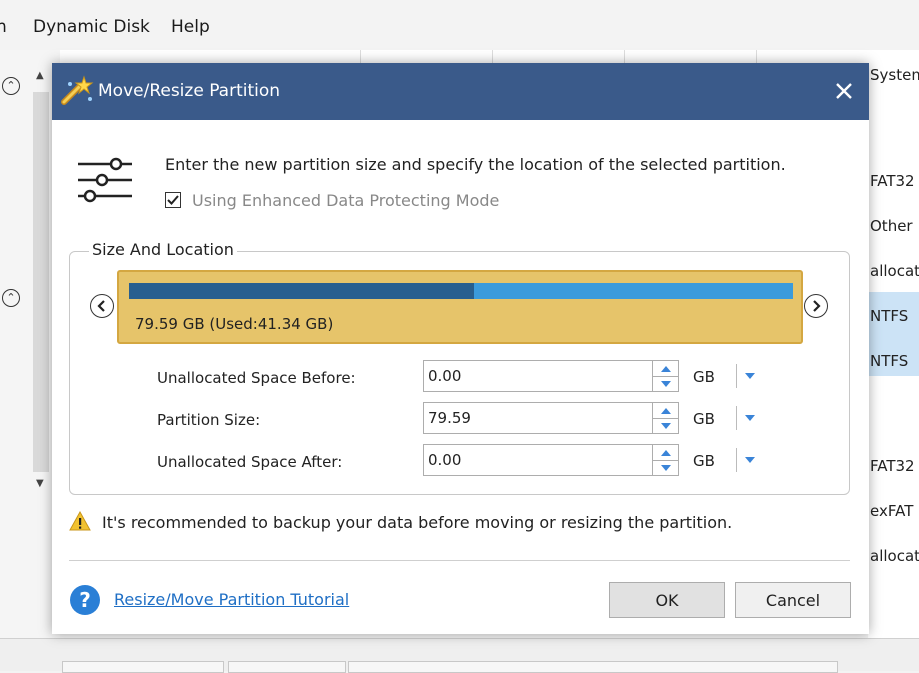 Image resolution: width=919 pixels, height=673 pixels. Describe the element at coordinates (105, 180) in the screenshot. I see `sliders-icon` at that location.